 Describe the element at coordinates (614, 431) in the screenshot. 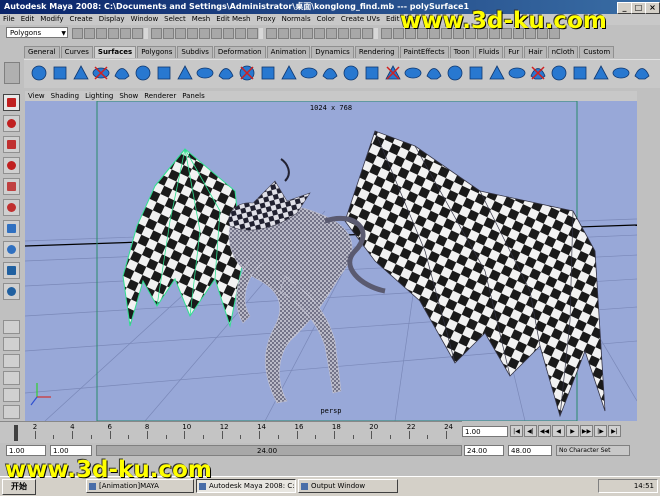

I see `playback-button: ▶|` at that location.